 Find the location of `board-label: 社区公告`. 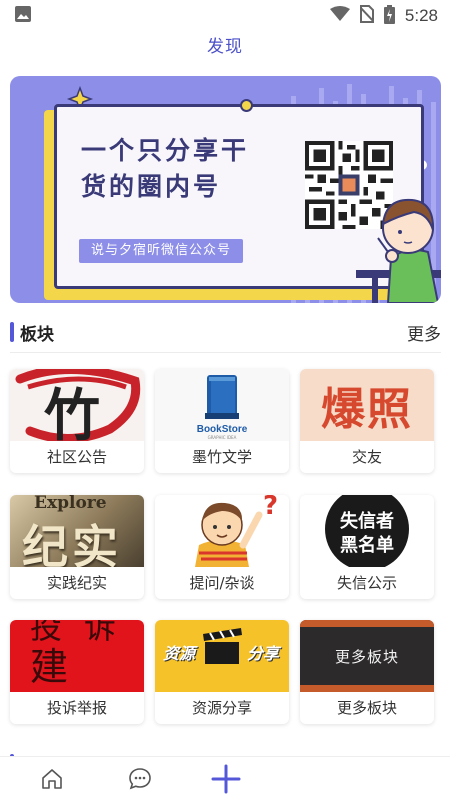

board-label: 社区公告 is located at coordinates (76, 457).